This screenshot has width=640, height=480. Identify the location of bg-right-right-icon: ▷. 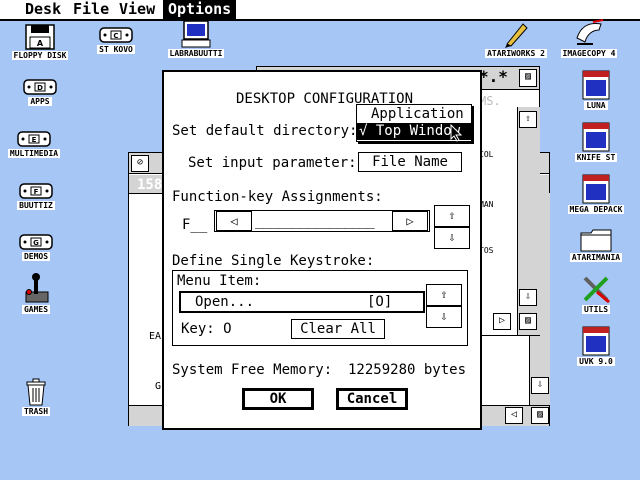
(502, 321).